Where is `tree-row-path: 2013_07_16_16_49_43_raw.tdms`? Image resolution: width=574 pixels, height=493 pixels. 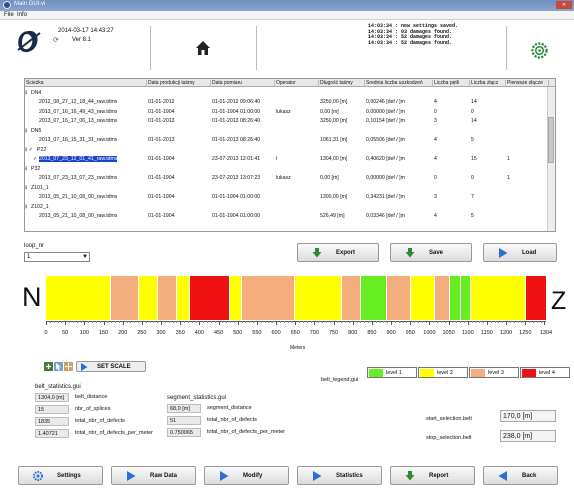 tree-row-path: 2013_07_16_16_49_43_raw.tdms is located at coordinates (78, 112).